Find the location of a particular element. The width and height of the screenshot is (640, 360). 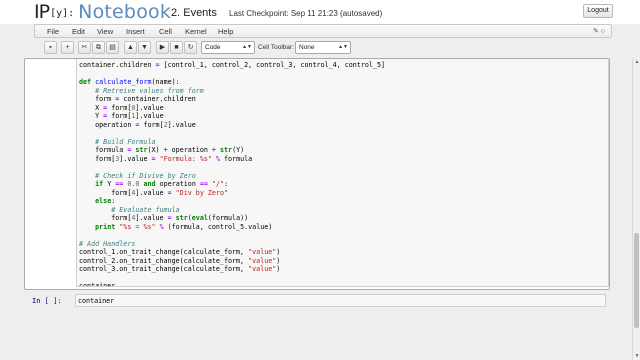

move-down-icon: ▼ is located at coordinates (144, 47).